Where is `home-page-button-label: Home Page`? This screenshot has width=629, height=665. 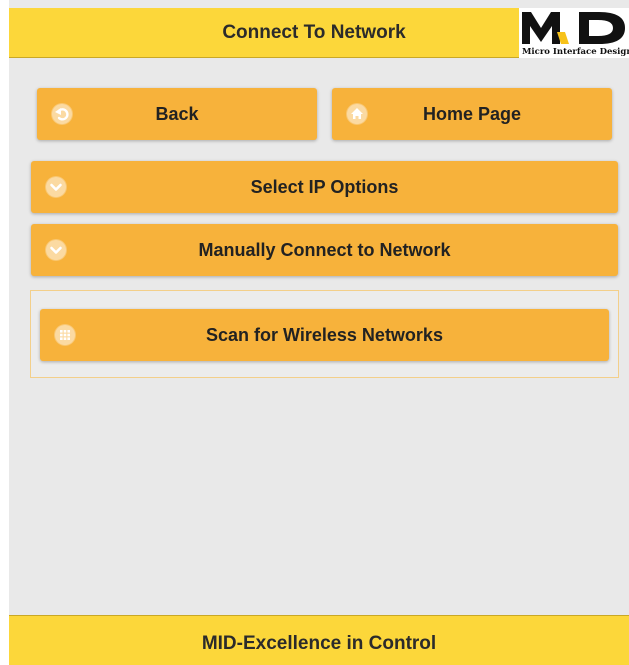 home-page-button-label: Home Page is located at coordinates (472, 113).